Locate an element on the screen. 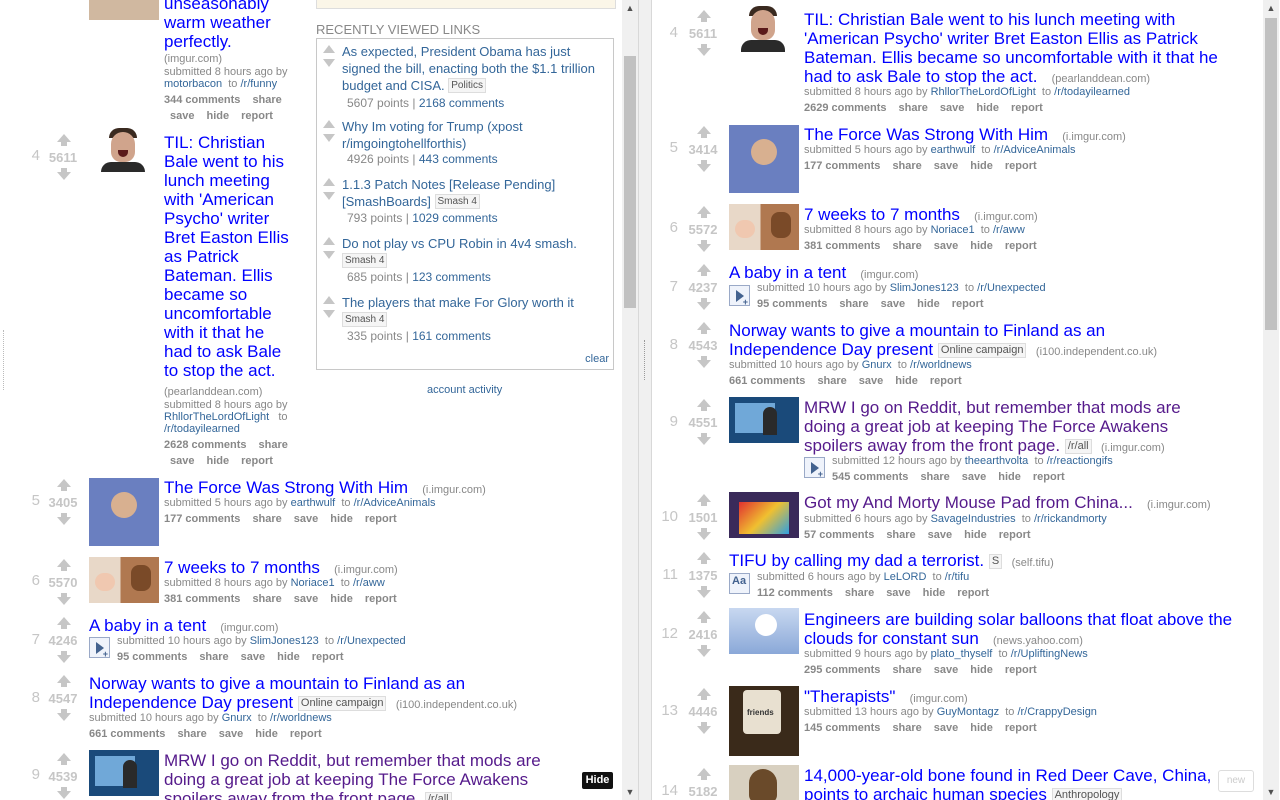  subreddit-link: /r/aww is located at coordinates (1009, 230).